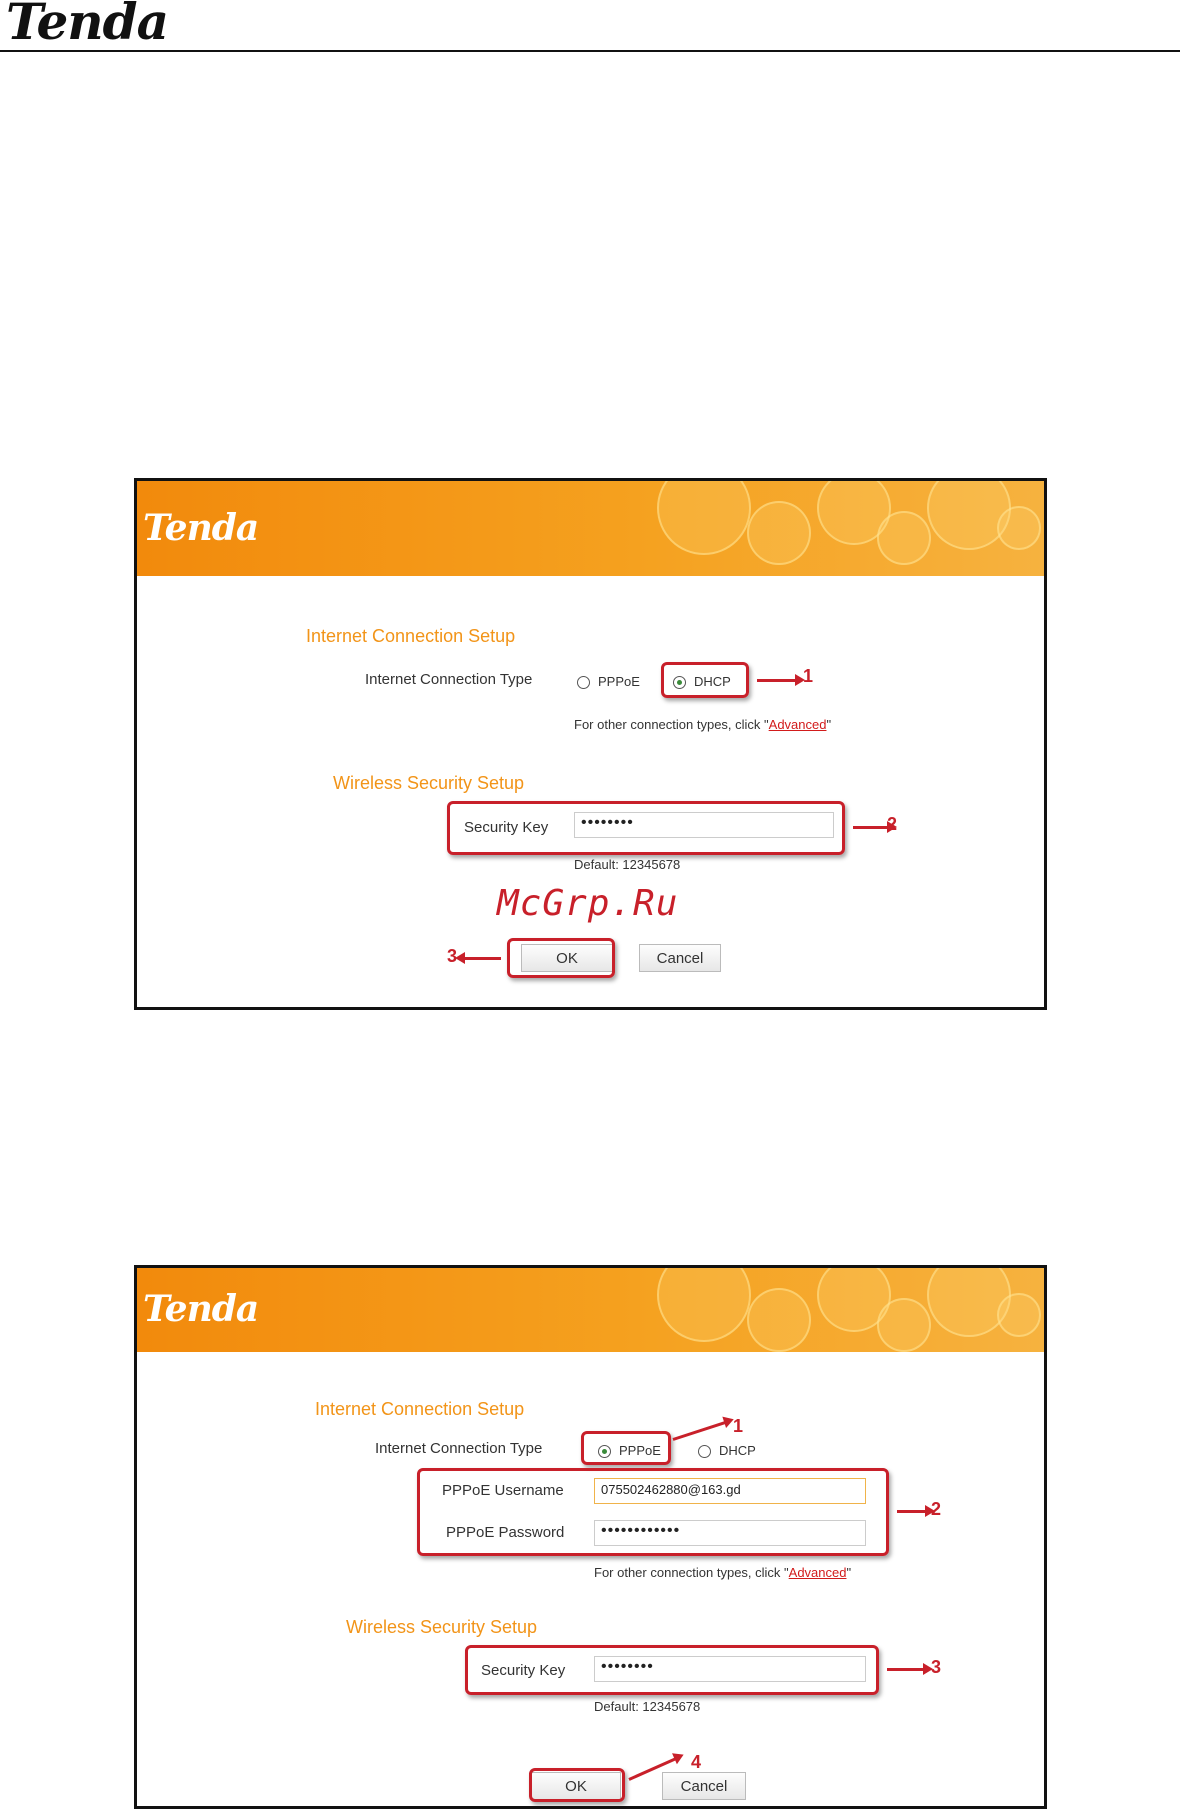  Describe the element at coordinates (705, 680) in the screenshot. I see `callout-box-dhcp` at that location.